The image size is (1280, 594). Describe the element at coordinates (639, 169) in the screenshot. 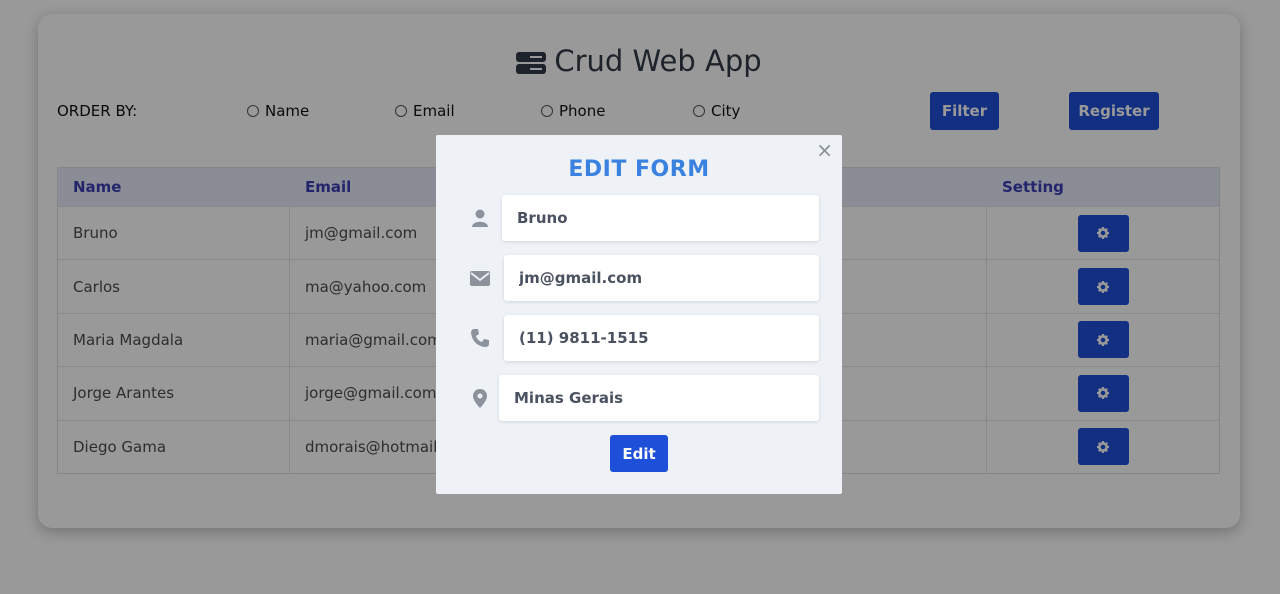

I see `modal-title: EDIT FORM` at that location.